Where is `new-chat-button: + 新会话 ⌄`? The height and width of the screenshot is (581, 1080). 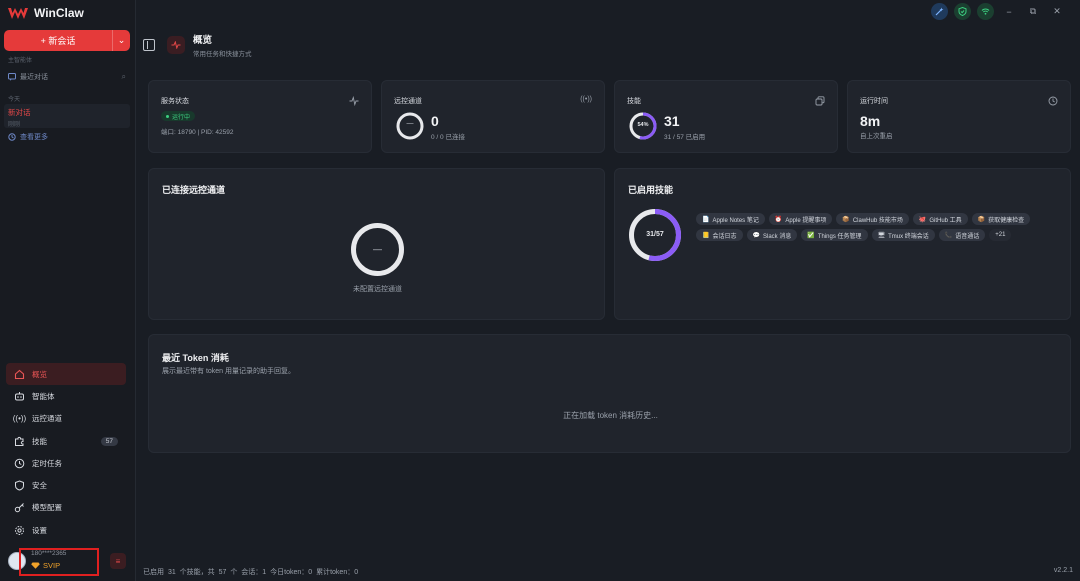 new-chat-button: + 新会话 ⌄ is located at coordinates (67, 40).